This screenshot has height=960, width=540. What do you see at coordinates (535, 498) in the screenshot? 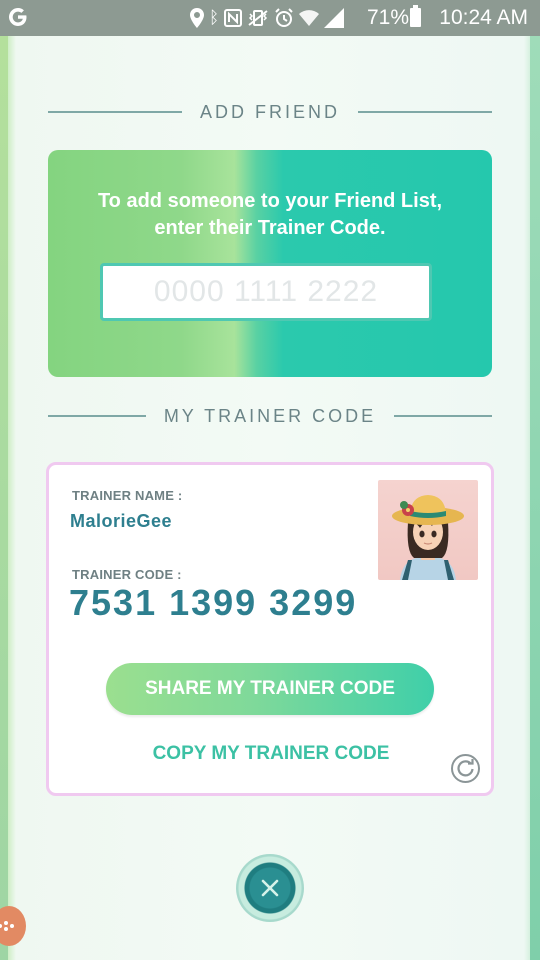
I see `right-edge-glow` at bounding box center [535, 498].